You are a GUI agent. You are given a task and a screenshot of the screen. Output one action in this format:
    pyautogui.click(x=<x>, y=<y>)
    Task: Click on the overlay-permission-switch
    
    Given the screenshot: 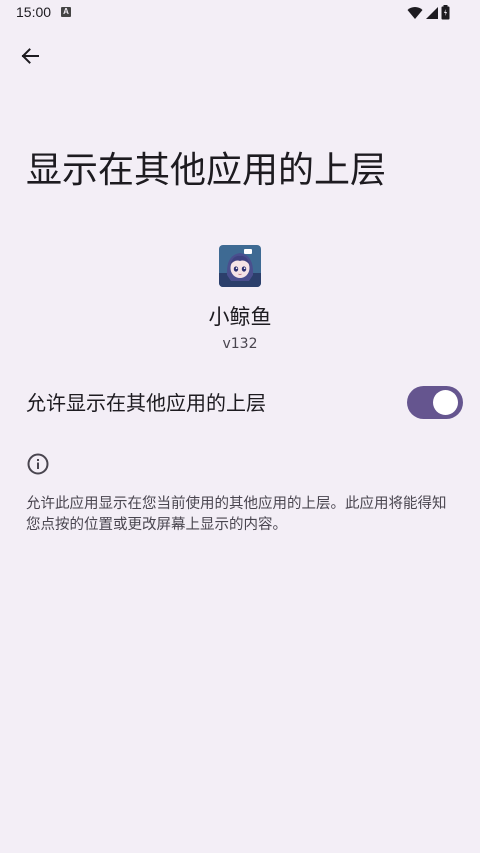 What is the action you would take?
    pyautogui.click(x=435, y=402)
    